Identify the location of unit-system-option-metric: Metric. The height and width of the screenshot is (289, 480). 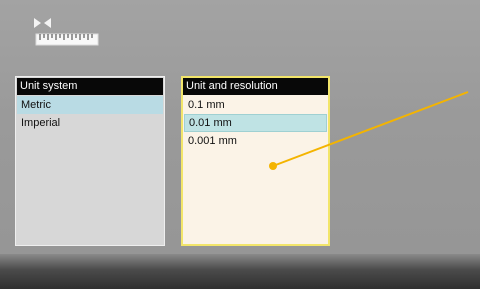
(90, 105).